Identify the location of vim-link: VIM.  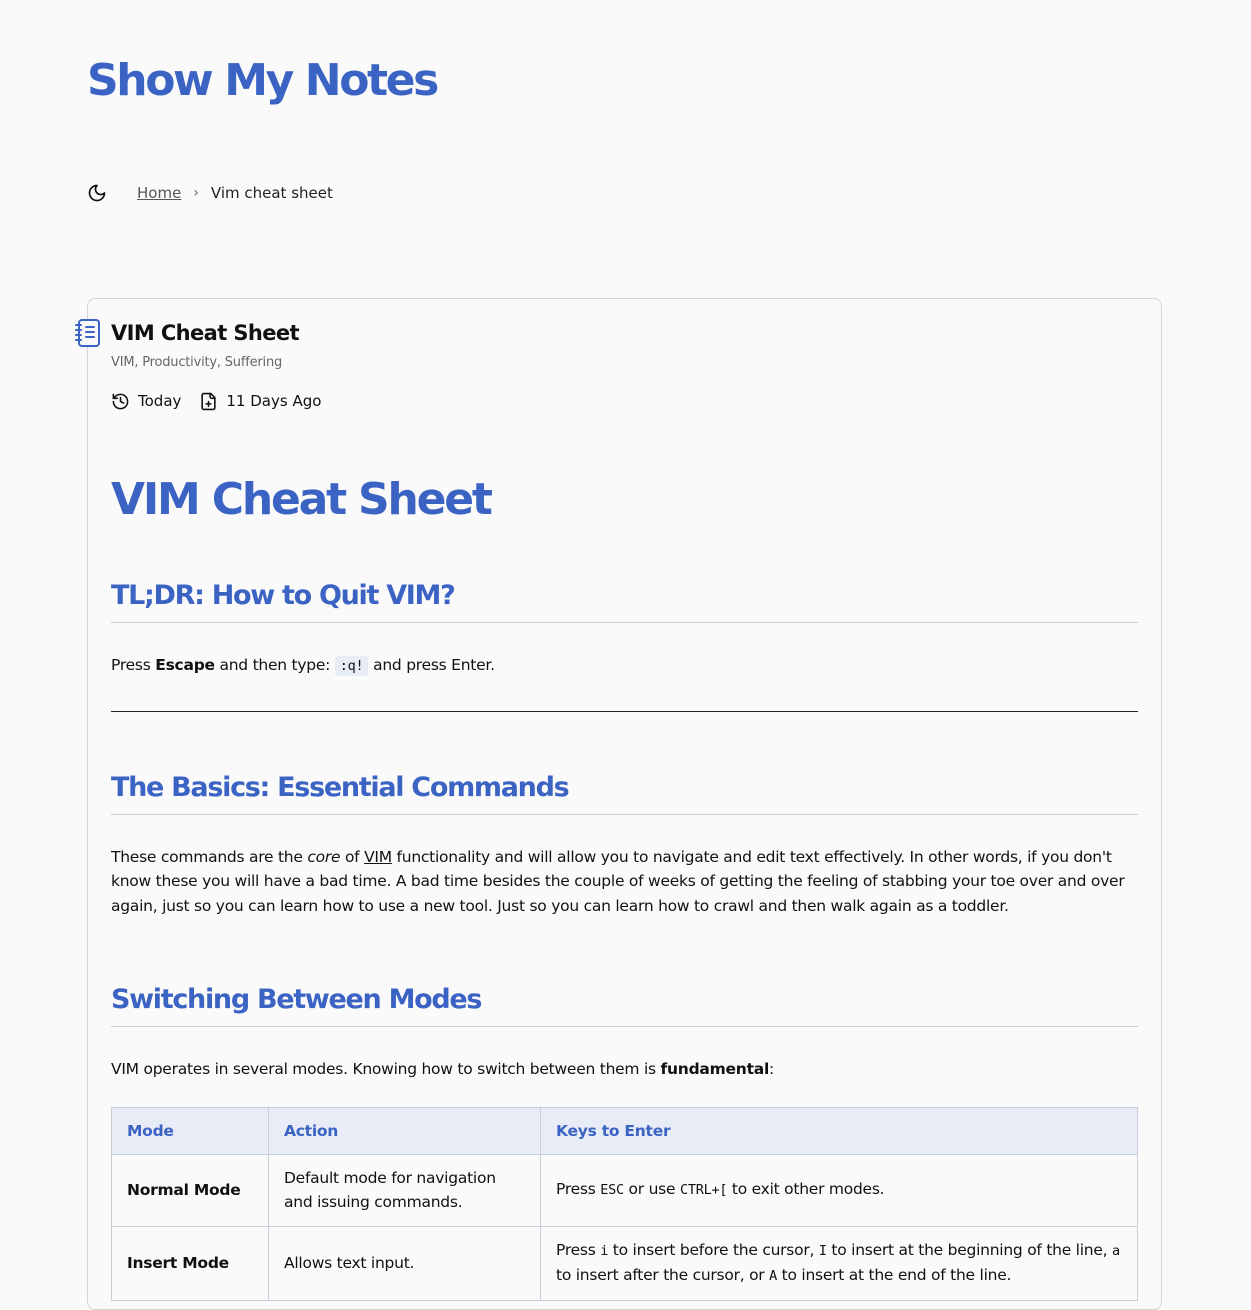
(378, 857).